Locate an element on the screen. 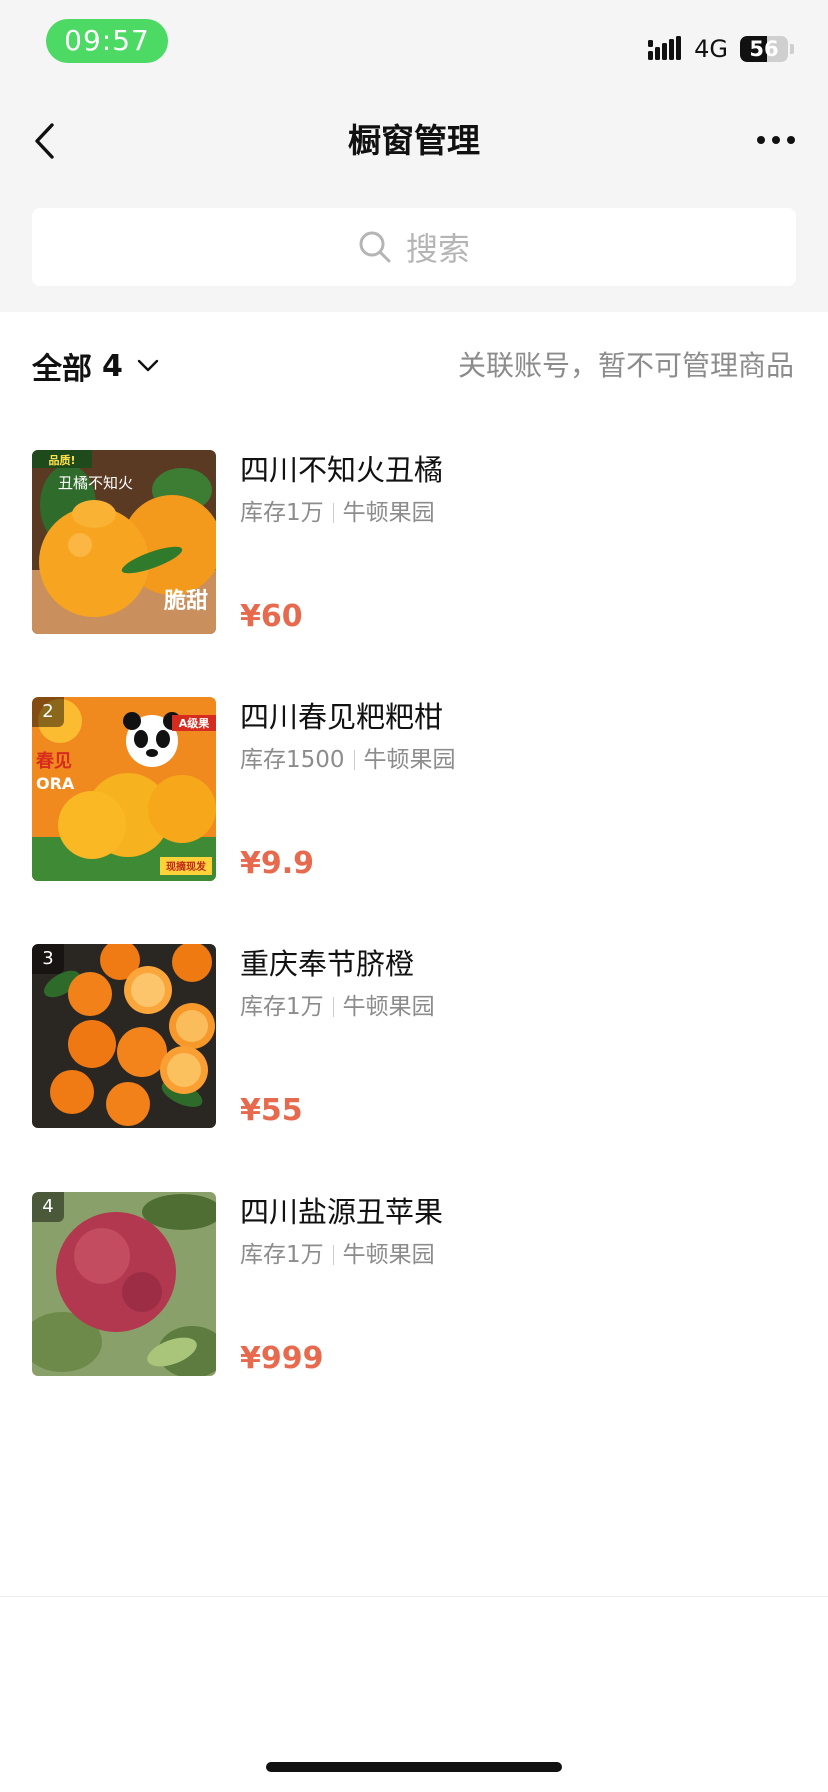 Image resolution: width=828 pixels, height=1792 pixels. filter-label: 全部 is located at coordinates (62, 369).